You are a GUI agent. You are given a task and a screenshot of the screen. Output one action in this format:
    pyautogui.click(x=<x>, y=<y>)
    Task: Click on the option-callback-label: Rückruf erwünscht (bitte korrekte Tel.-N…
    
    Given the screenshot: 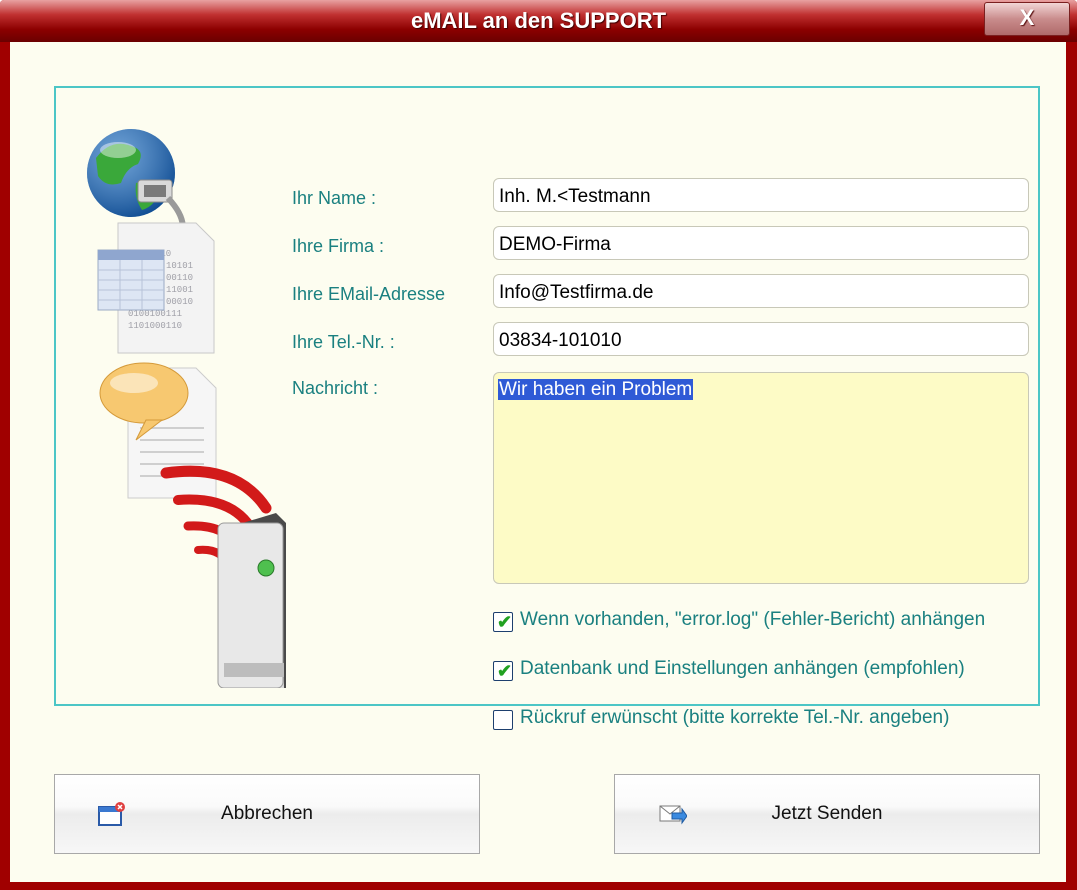 What is the action you would take?
    pyautogui.click(x=734, y=718)
    